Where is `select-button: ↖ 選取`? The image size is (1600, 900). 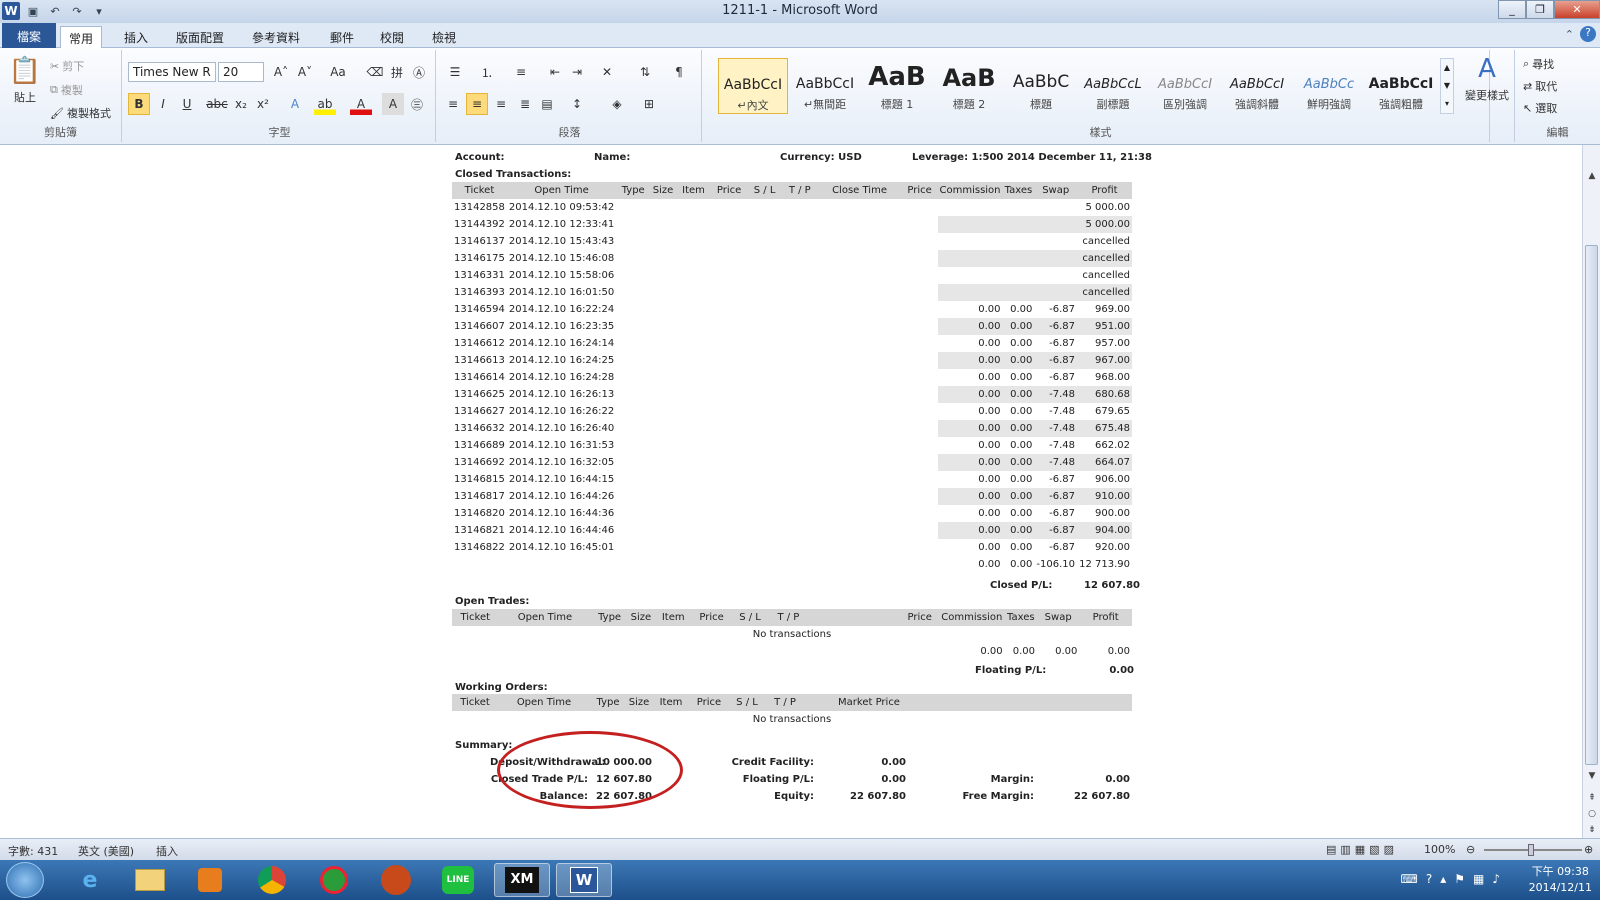
select-button: ↖ 選取 is located at coordinates (1540, 108).